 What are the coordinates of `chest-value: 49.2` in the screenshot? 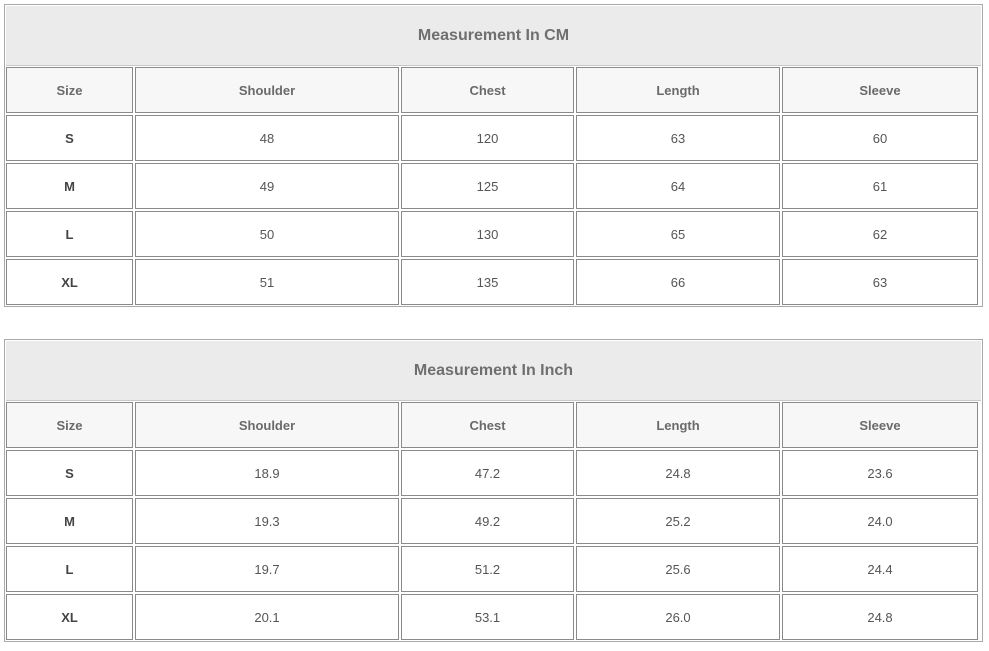 It's located at (487, 521).